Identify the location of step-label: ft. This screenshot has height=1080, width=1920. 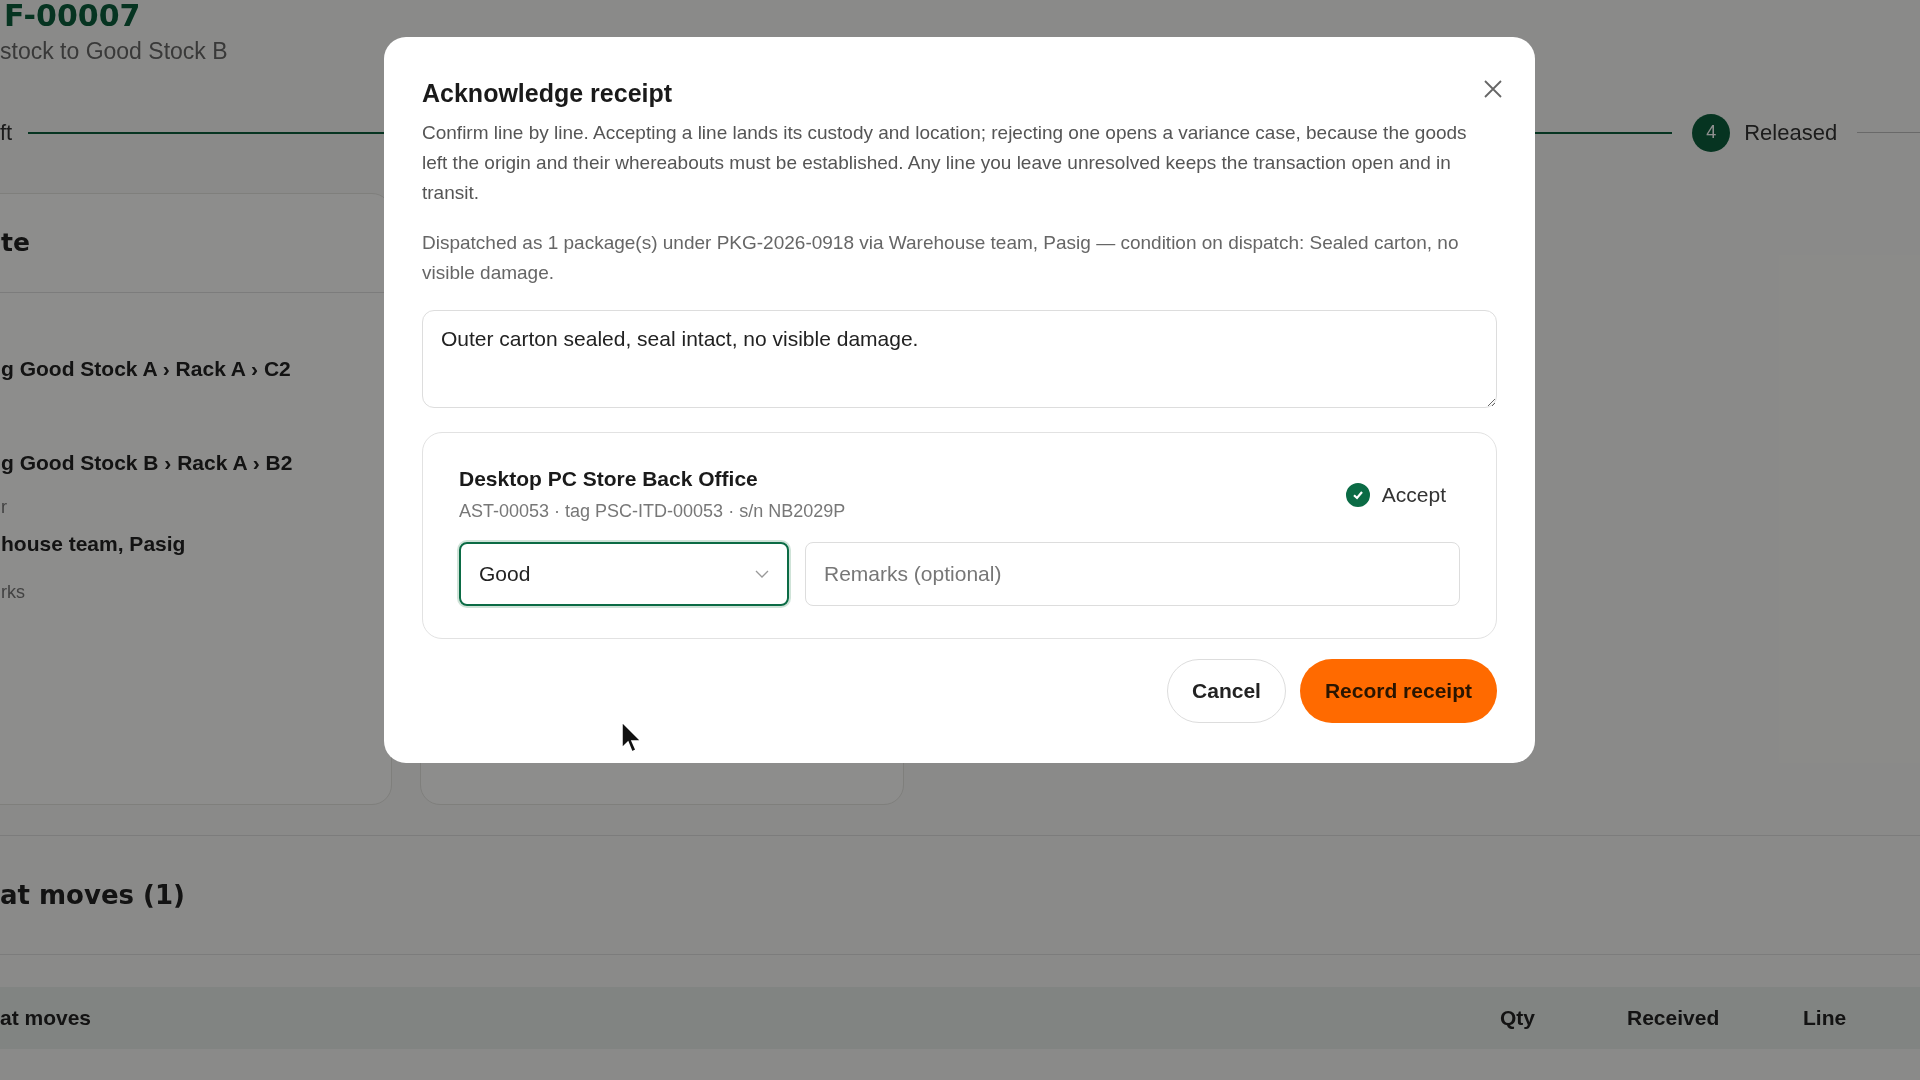
(6, 132).